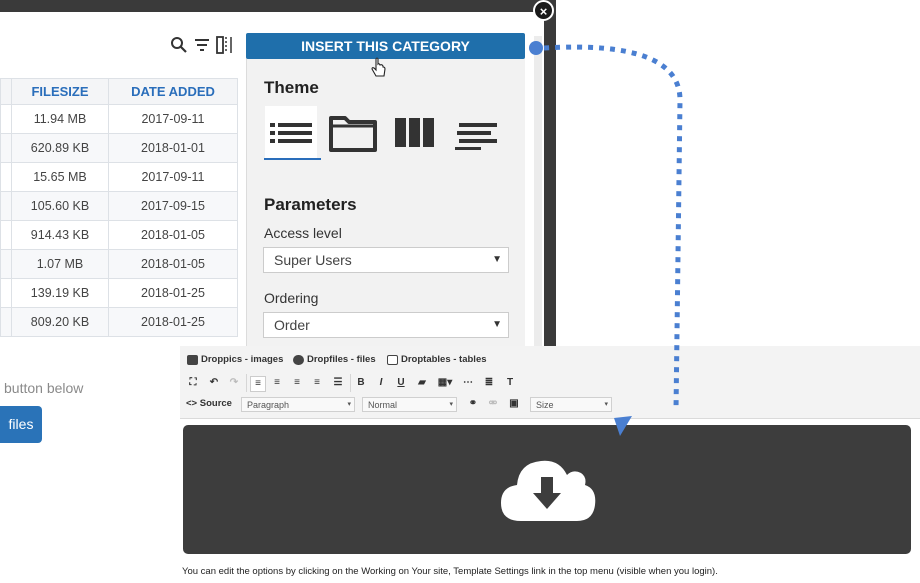  Describe the element at coordinates (383, 405) in the screenshot. I see `font-select-value: Normal` at that location.